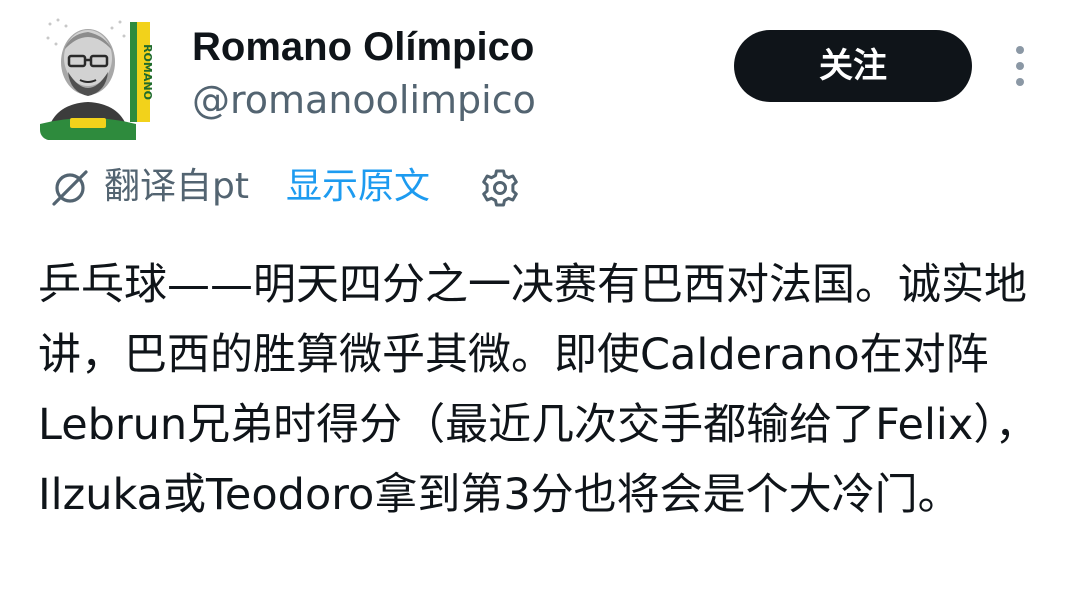 The image size is (1080, 608). Describe the element at coordinates (70, 188) in the screenshot. I see `translate-icon` at that location.